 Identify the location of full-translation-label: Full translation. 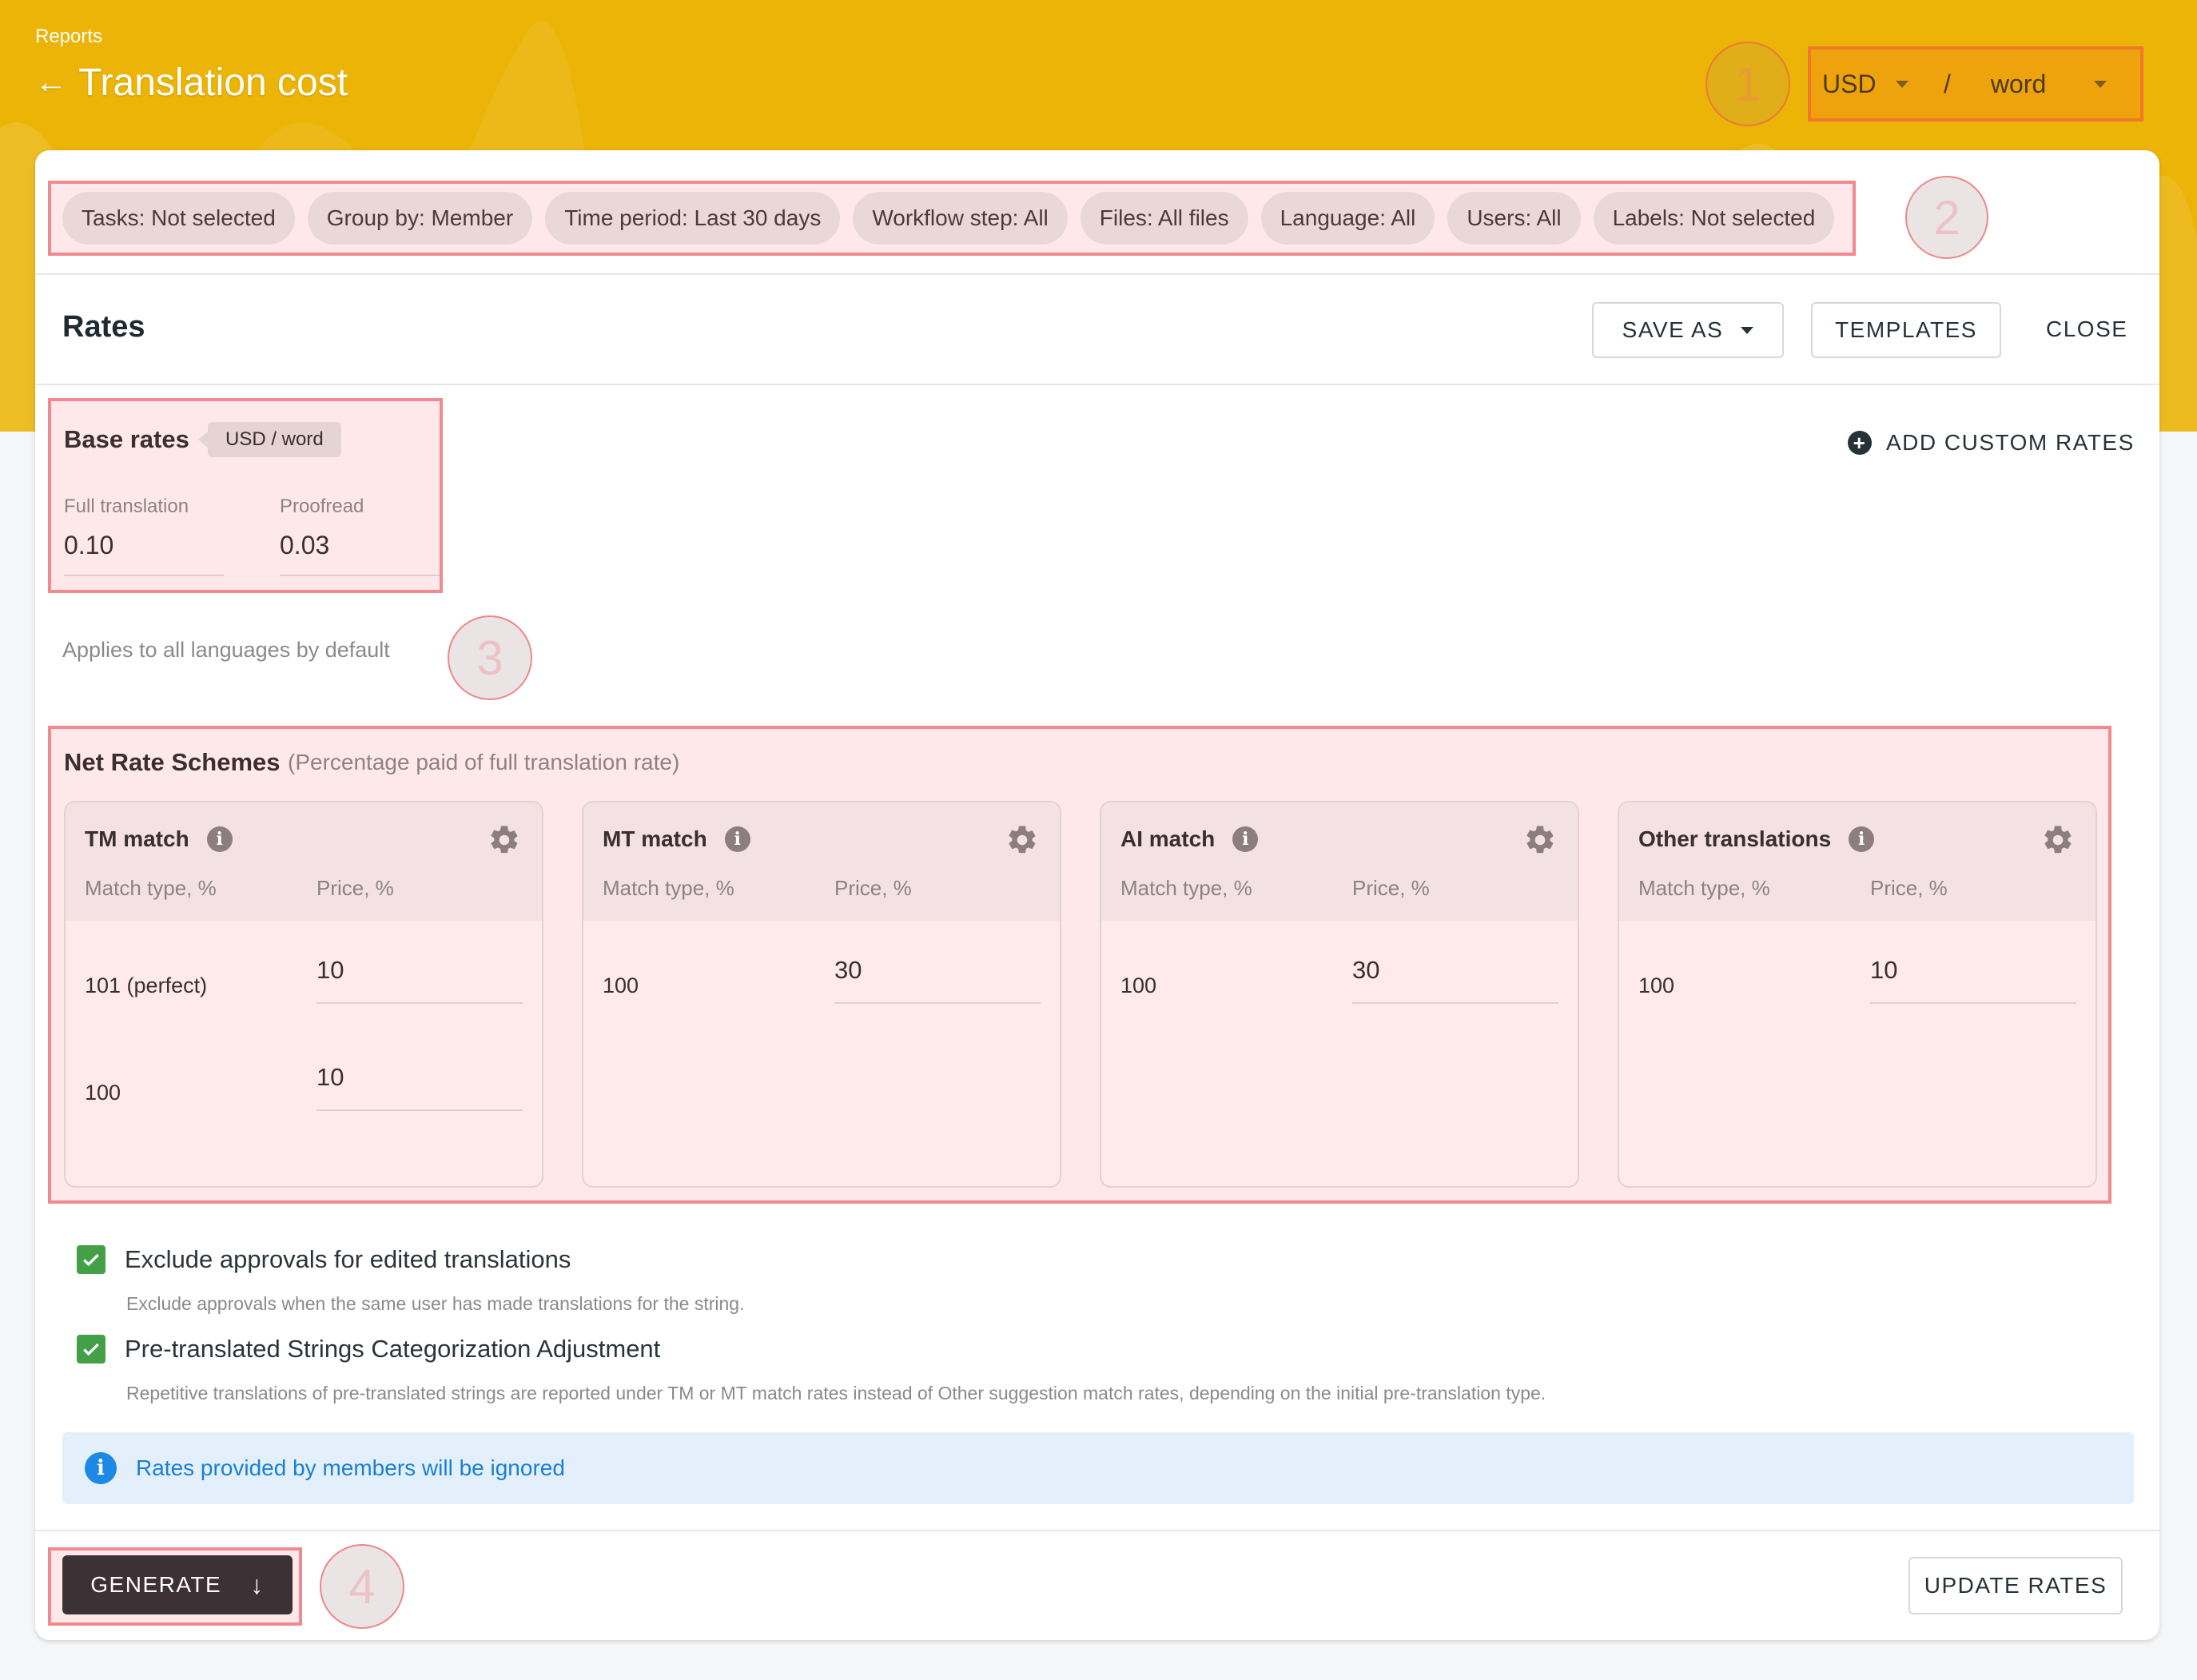
(127, 506).